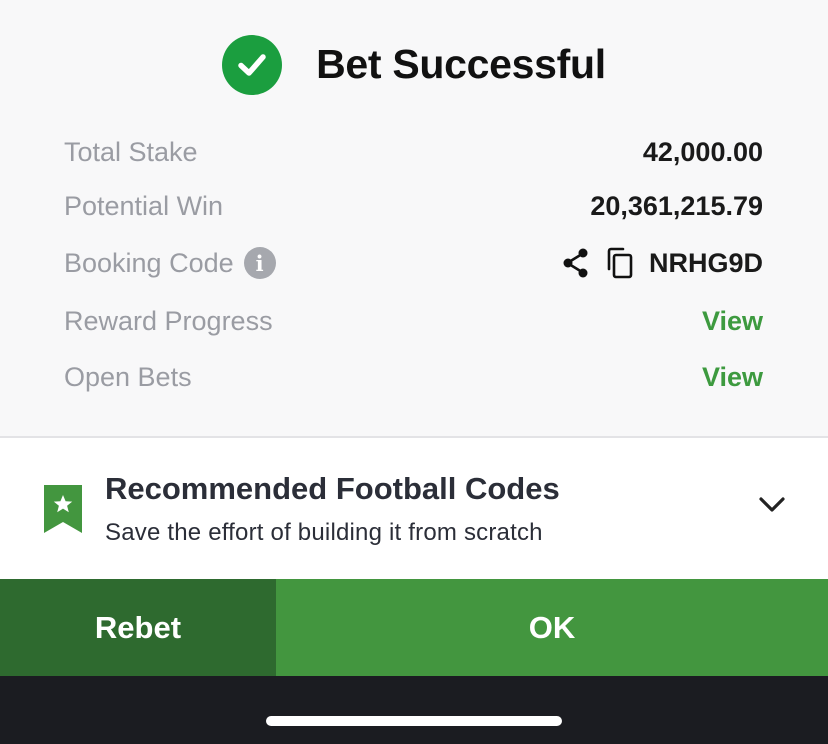 Image resolution: width=828 pixels, height=744 pixels. I want to click on action-bar: Rebet OK, so click(414, 627).